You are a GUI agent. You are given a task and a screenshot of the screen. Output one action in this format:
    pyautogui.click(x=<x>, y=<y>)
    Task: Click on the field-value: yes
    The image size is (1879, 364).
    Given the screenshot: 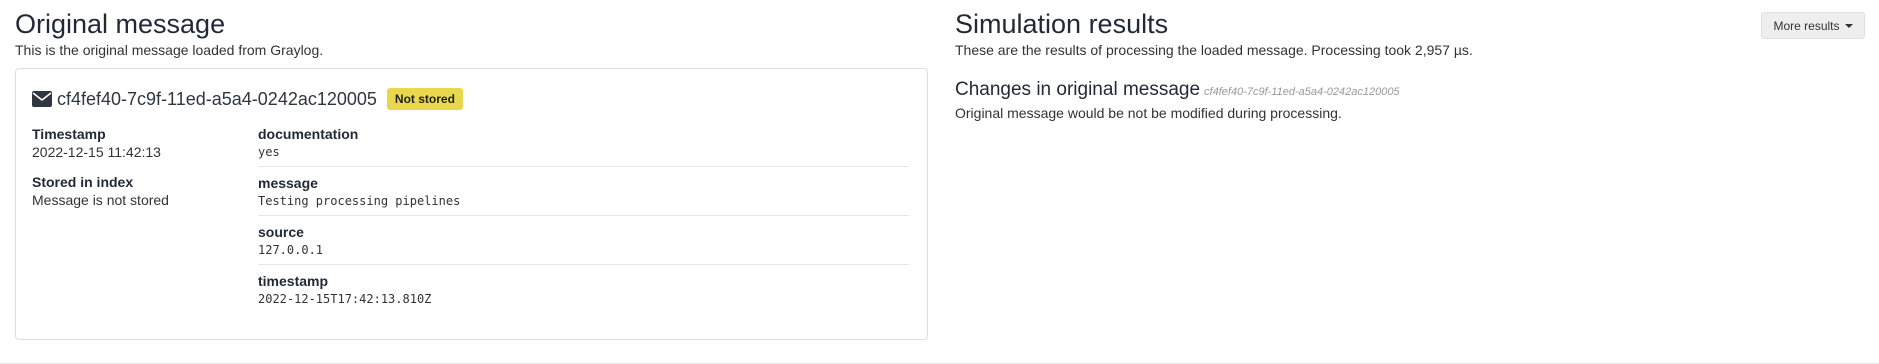 What is the action you would take?
    pyautogui.click(x=269, y=152)
    